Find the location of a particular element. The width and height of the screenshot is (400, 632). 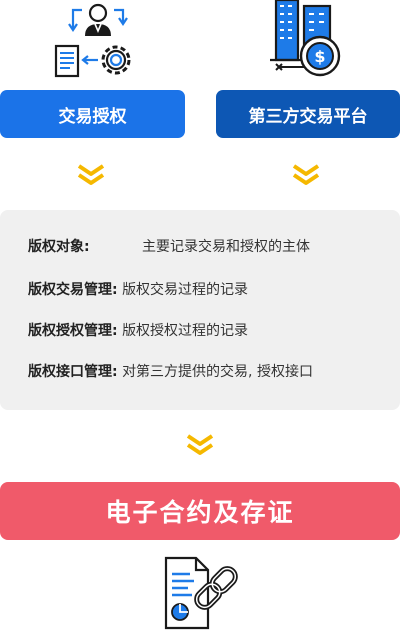

info-key: 版权对象: is located at coordinates (59, 247).